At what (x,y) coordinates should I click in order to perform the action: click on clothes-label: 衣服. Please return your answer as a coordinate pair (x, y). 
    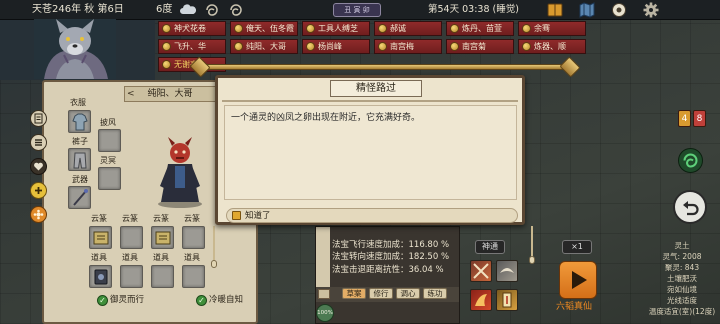
    Looking at the image, I should click on (78, 102).